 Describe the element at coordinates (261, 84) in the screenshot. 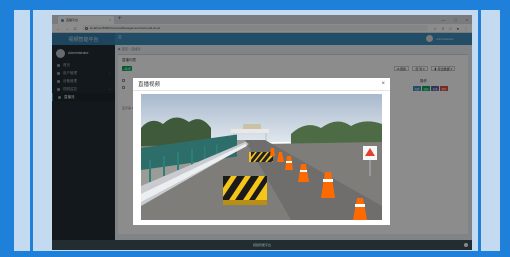

I see `modal-header: 直播视频 ×` at that location.